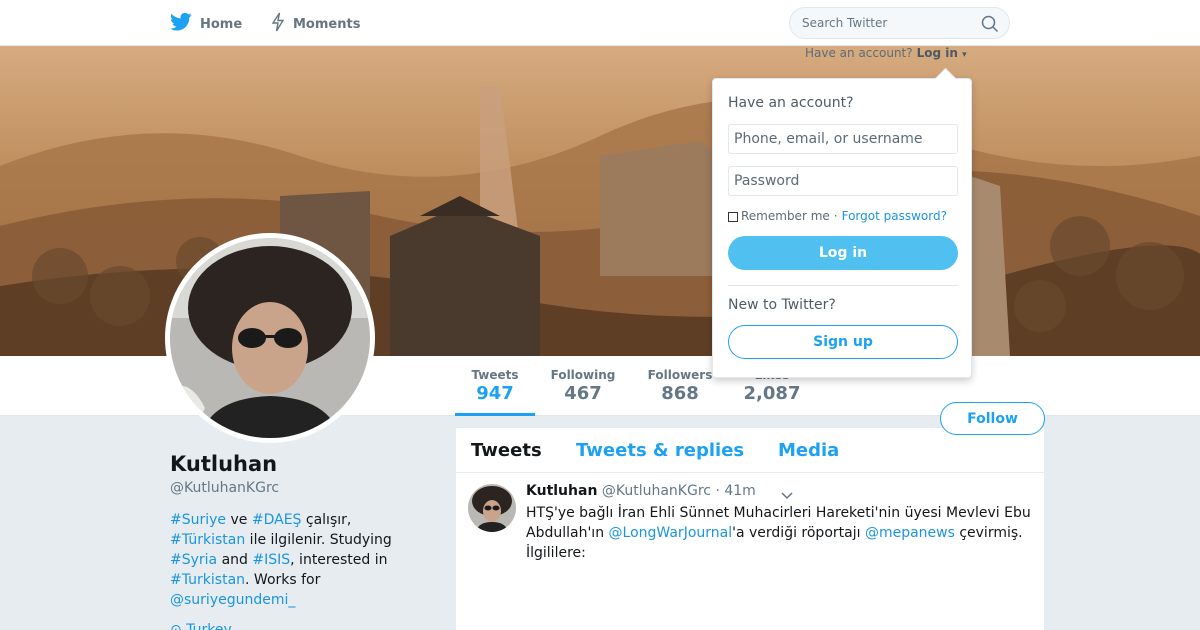 This screenshot has height=630, width=1200. Describe the element at coordinates (782, 305) in the screenshot. I see `new-to-twitter-text: New to Twitter?` at that location.